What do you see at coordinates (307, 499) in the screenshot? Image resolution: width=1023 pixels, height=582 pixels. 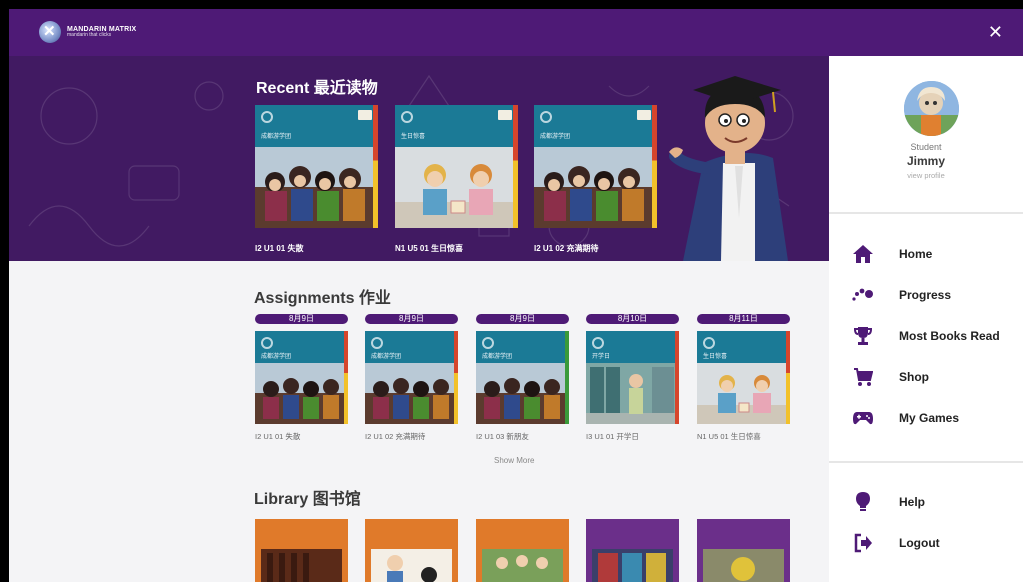 I see `library-title: Library 图书馆` at bounding box center [307, 499].